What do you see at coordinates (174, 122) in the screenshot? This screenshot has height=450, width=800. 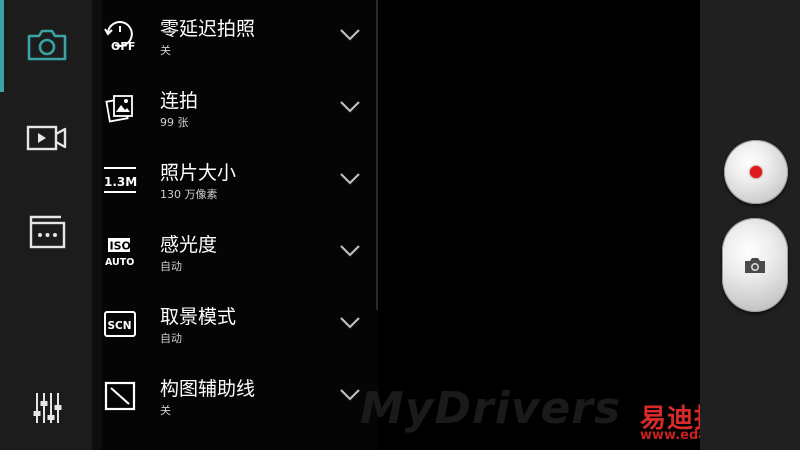 I see `setting-value: 99 张` at bounding box center [174, 122].